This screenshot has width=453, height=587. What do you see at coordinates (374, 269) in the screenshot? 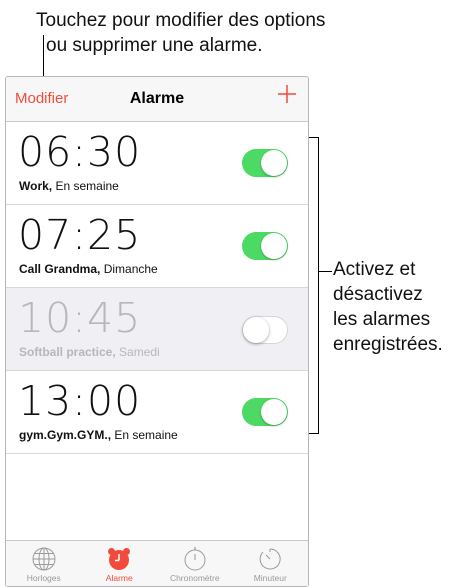
I see `callout-toggle-line1: Activez et` at bounding box center [374, 269].